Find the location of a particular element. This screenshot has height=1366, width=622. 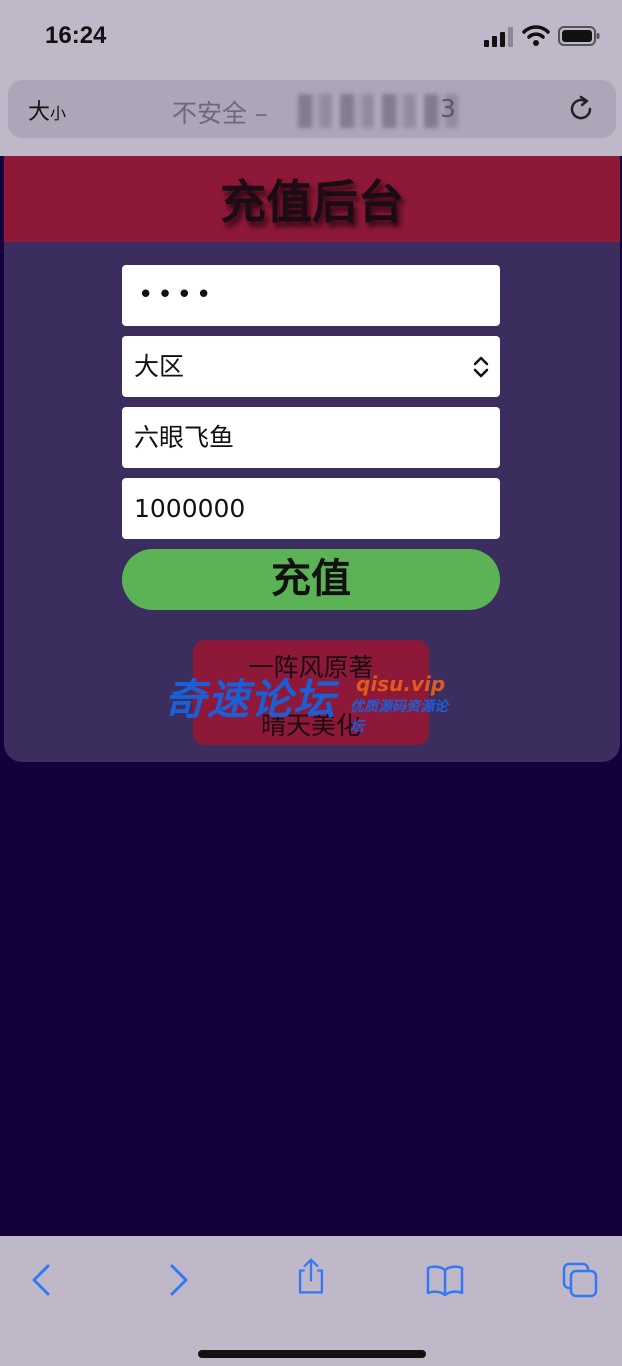

chevron-updown-icon is located at coordinates (481, 367).